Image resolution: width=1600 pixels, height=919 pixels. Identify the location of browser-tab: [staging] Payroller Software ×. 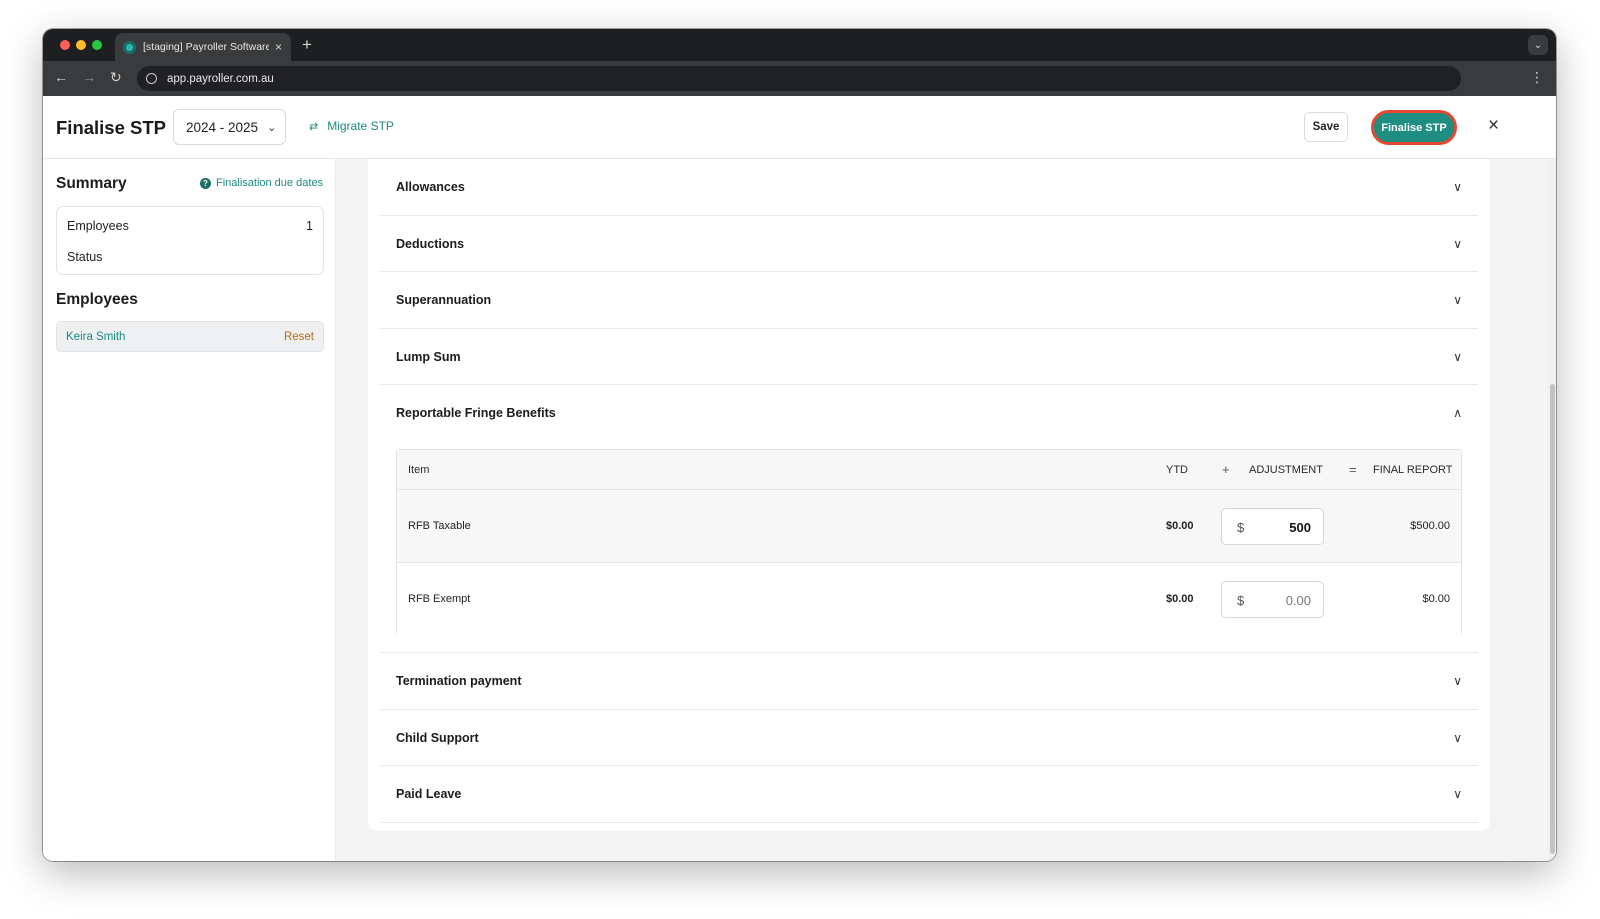
(203, 47).